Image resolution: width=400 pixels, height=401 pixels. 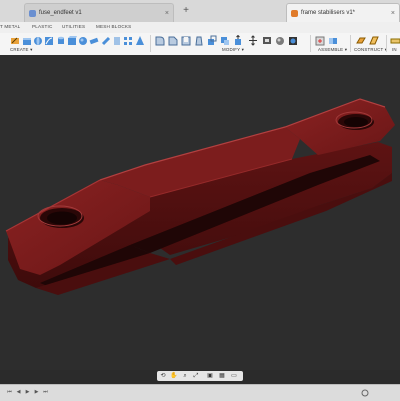 What do you see at coordinates (117, 40) in the screenshot?
I see `coil-icon` at bounding box center [117, 40].